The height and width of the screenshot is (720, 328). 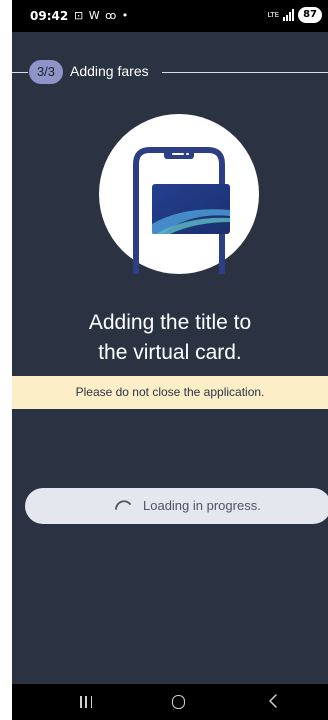 I want to click on loading-text: Loading in progress., so click(x=202, y=505).